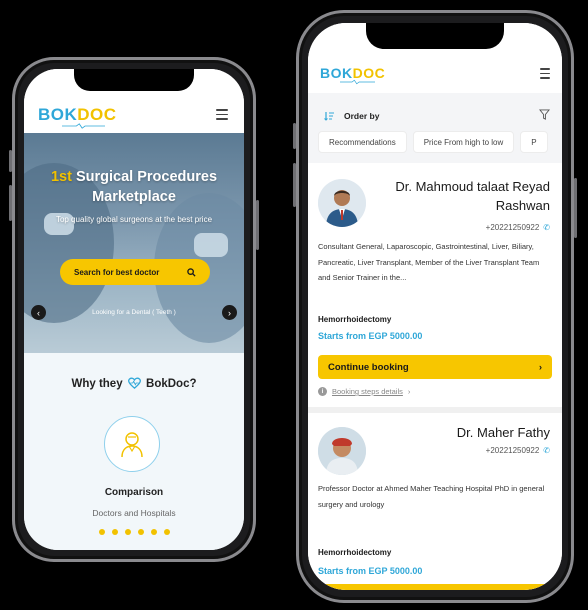 Image resolution: width=588 pixels, height=610 pixels. What do you see at coordinates (134, 187) in the screenshot?
I see `hero-title: 1st Surgical Procedures Marketplace` at bounding box center [134, 187].